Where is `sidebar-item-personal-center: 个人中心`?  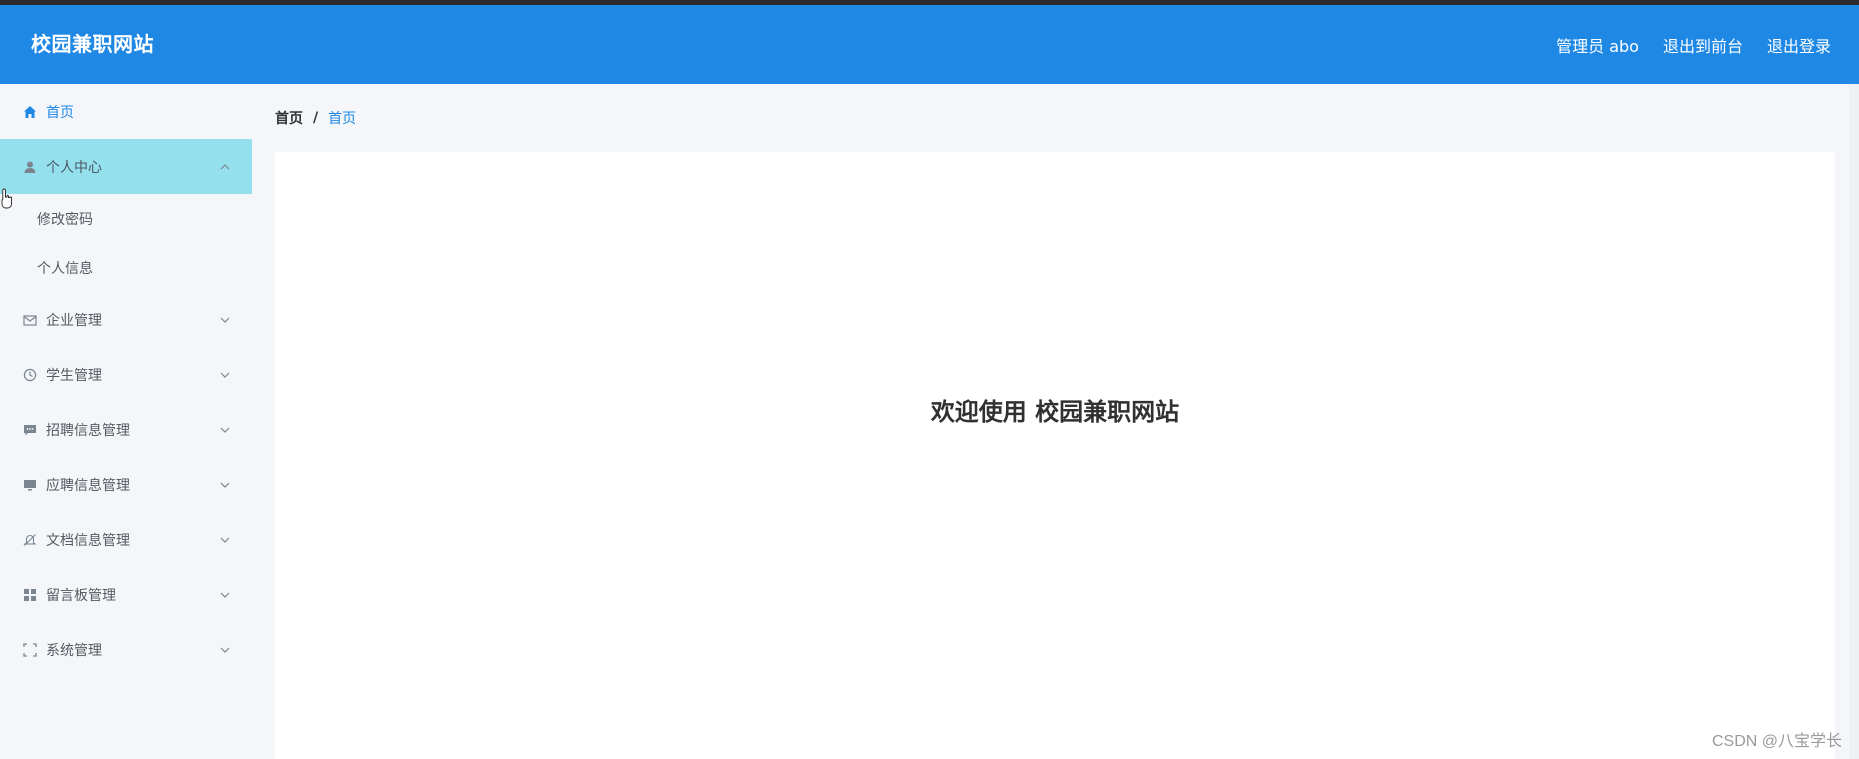 sidebar-item-personal-center: 个人中心 is located at coordinates (126, 166).